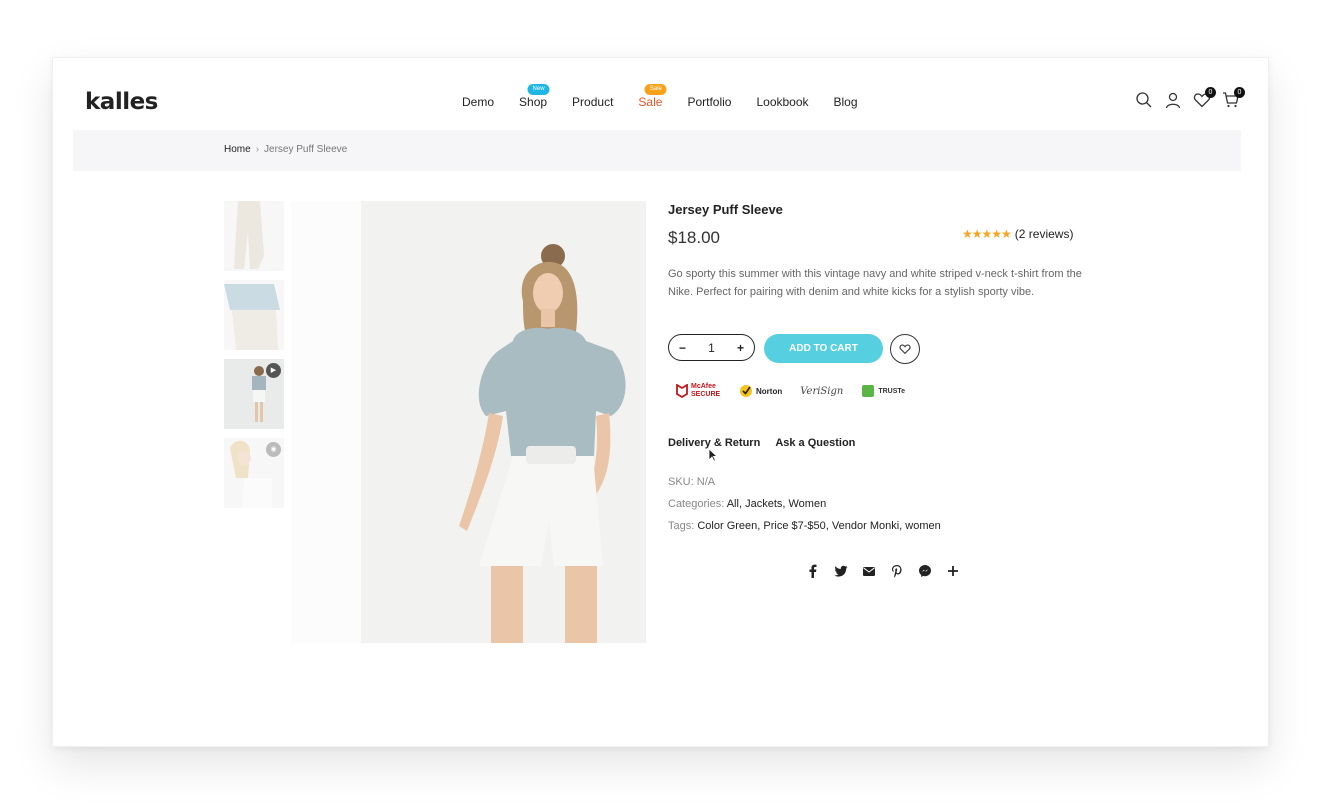 The height and width of the screenshot is (811, 1322). I want to click on tag-link: women, so click(922, 526).